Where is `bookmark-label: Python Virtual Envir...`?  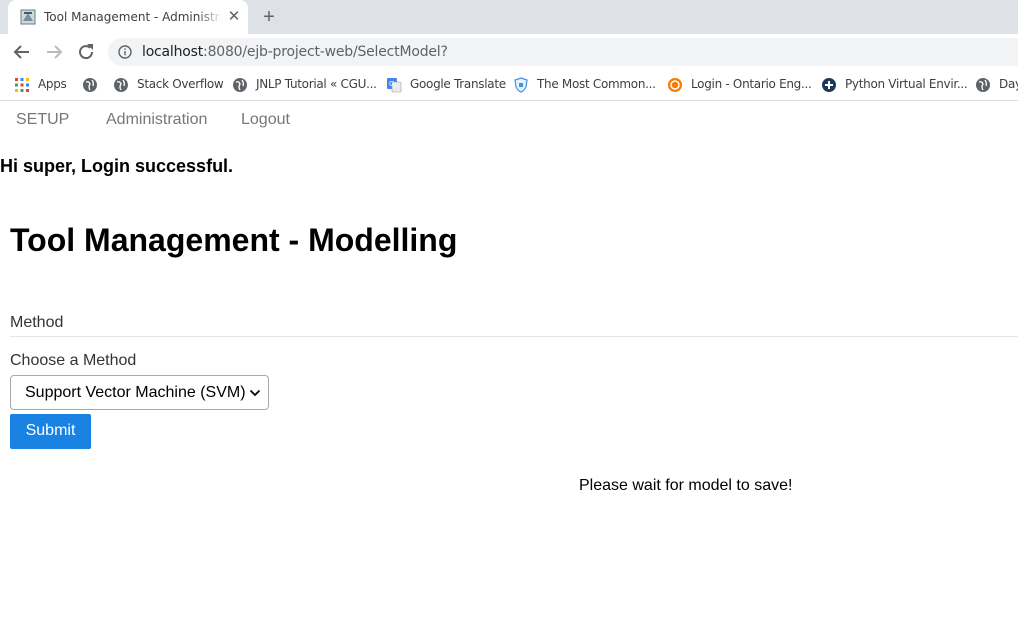
bookmark-label: Python Virtual Envir... is located at coordinates (906, 84).